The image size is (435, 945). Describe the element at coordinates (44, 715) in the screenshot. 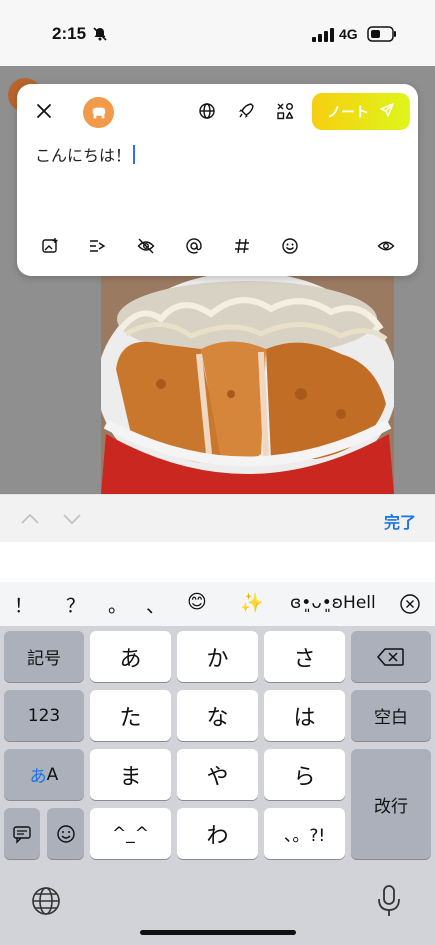

I see `numbers-key: 123` at that location.